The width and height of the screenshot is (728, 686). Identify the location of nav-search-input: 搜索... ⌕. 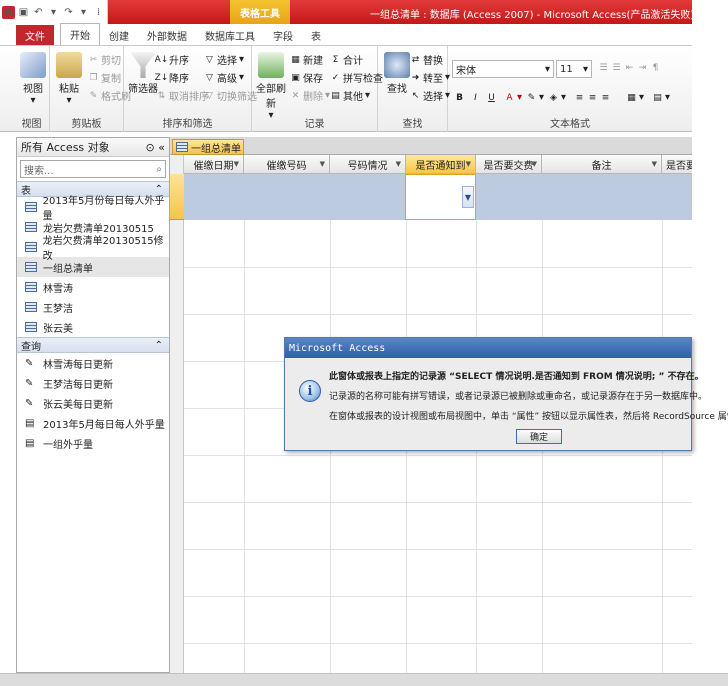
(93, 169).